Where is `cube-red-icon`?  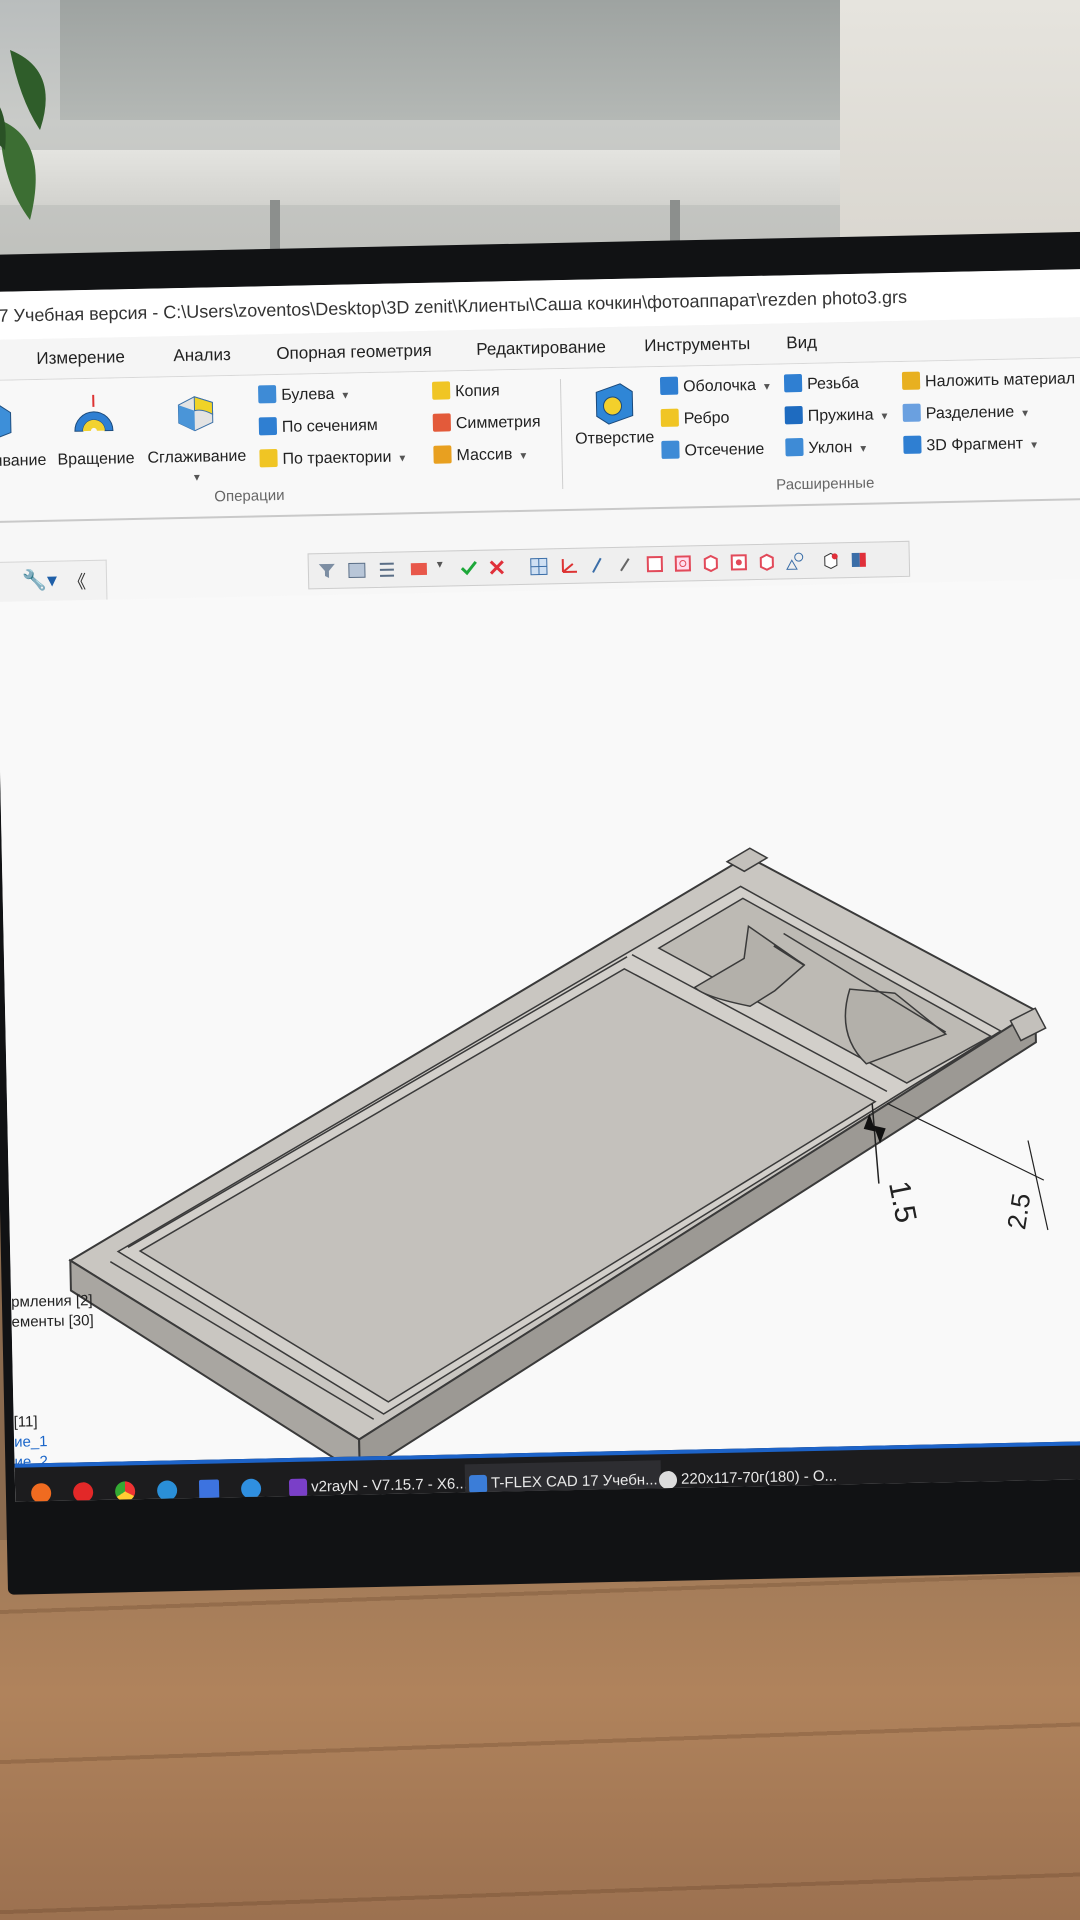
cube-red-icon is located at coordinates (831, 560).